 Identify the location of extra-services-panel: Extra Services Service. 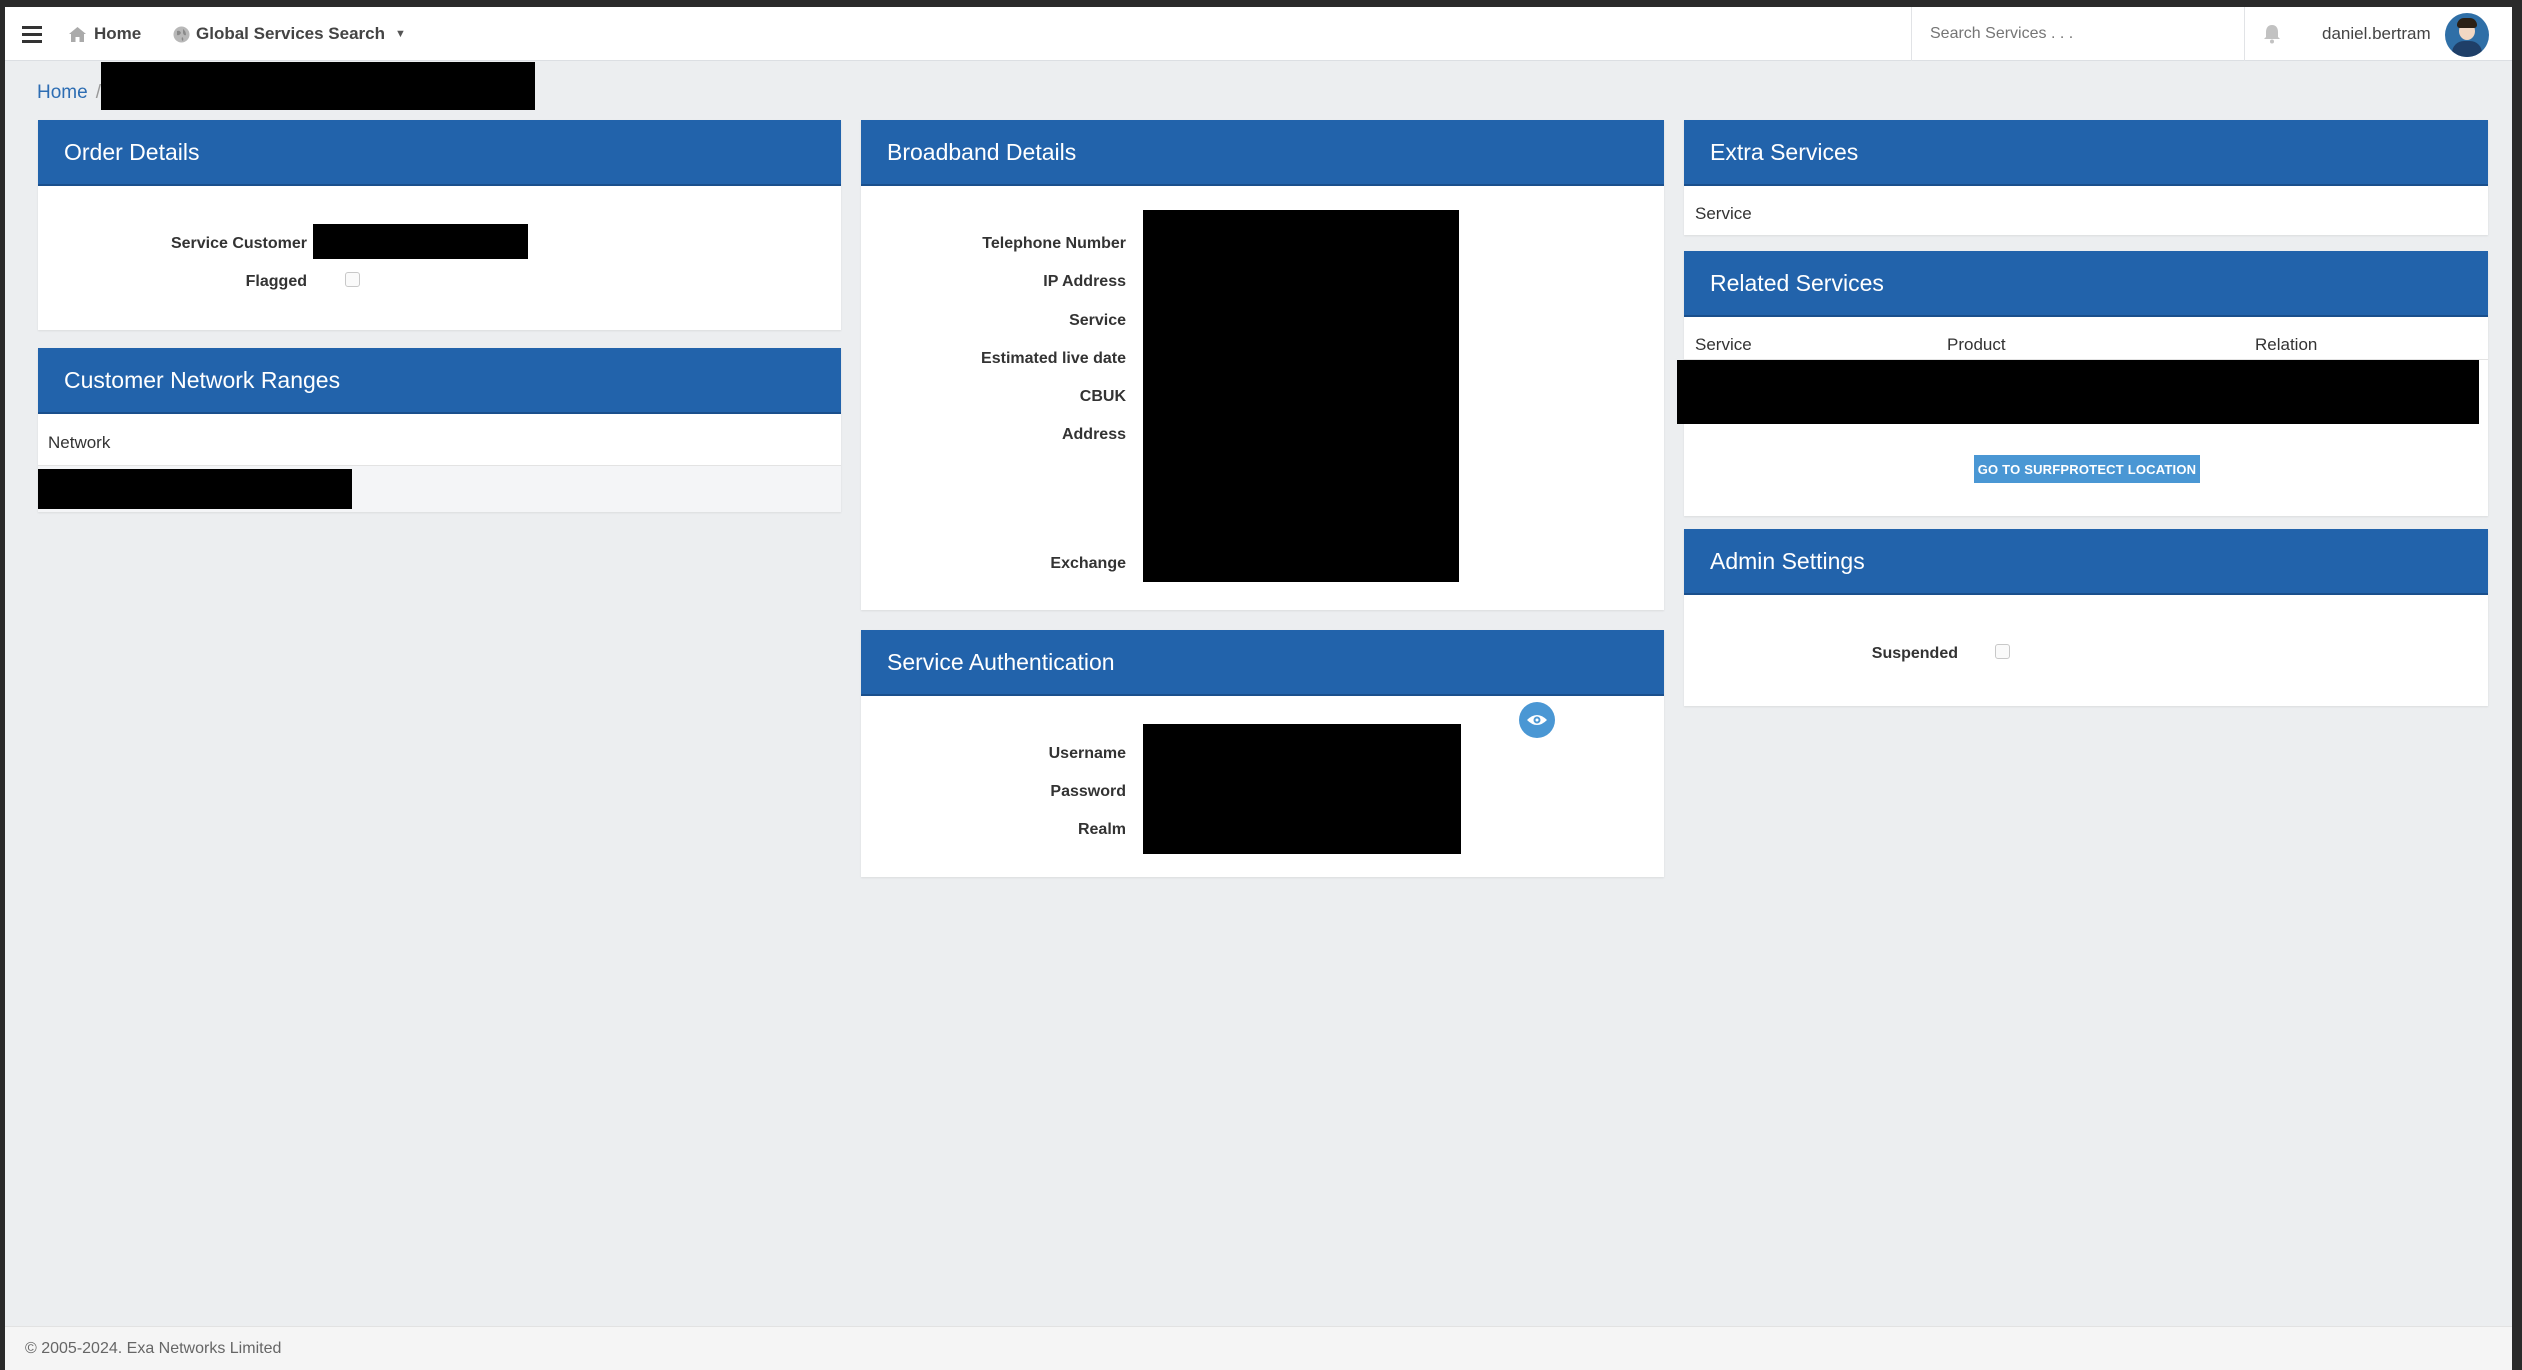
(2086, 177).